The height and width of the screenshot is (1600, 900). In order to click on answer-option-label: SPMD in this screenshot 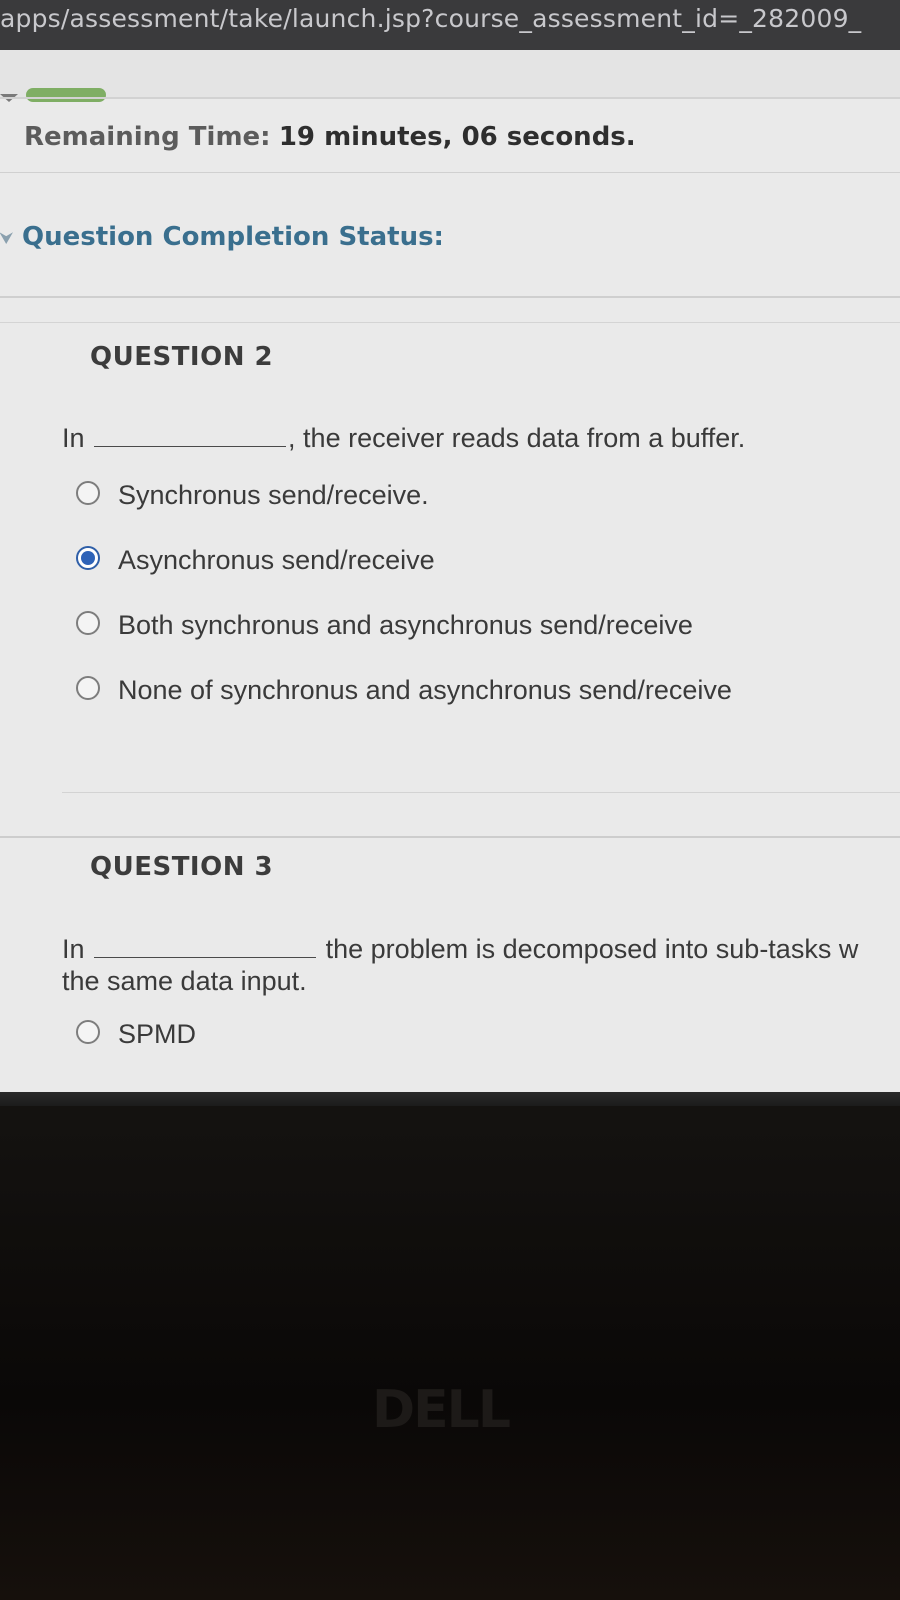, I will do `click(157, 1034)`.